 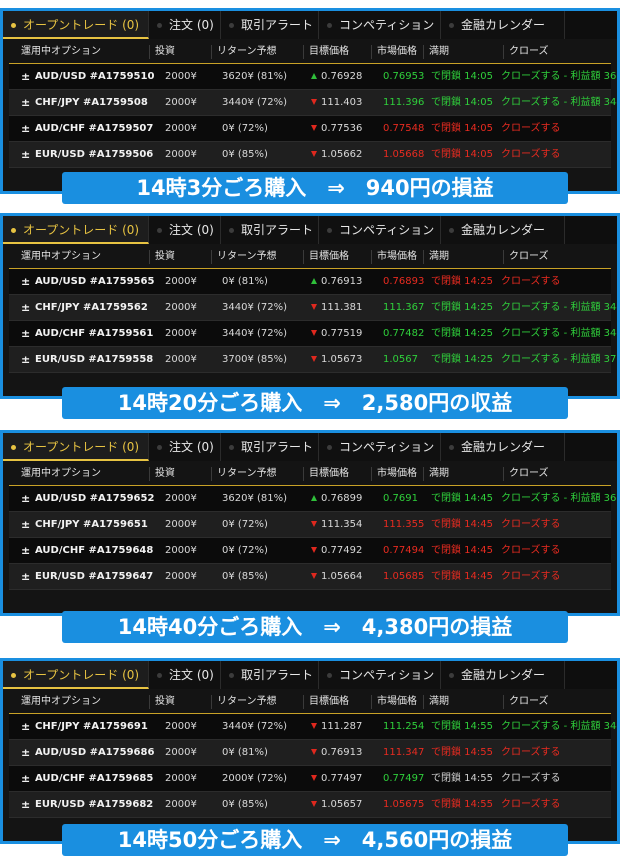 I want to click on market-price-value: 1.05685, so click(x=404, y=576).